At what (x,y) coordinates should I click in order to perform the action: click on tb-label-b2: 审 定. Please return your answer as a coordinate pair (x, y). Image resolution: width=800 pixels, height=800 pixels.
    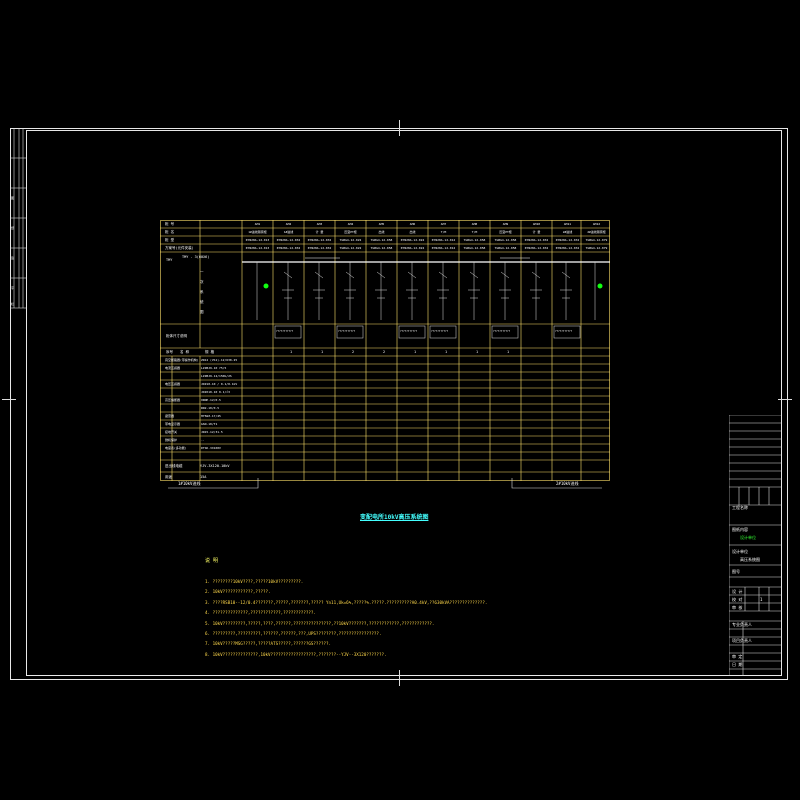
    Looking at the image, I should click on (737, 656).